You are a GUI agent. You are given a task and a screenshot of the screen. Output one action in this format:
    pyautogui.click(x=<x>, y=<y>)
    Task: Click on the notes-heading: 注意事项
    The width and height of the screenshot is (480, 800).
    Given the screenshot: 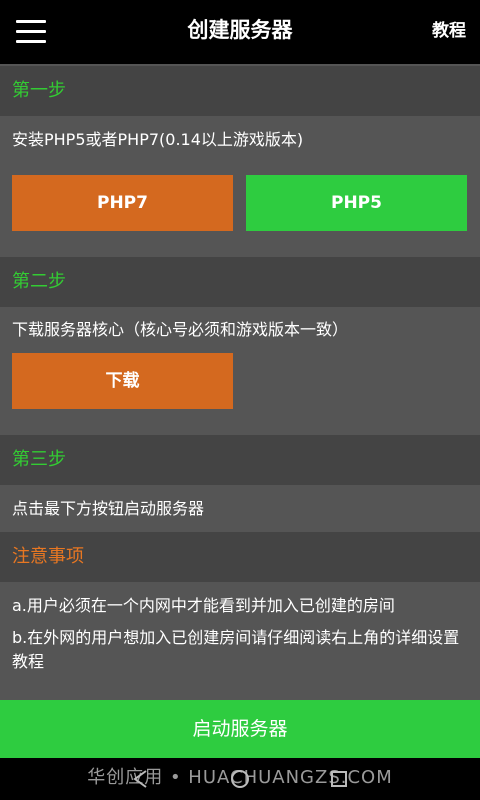 What is the action you would take?
    pyautogui.click(x=240, y=557)
    